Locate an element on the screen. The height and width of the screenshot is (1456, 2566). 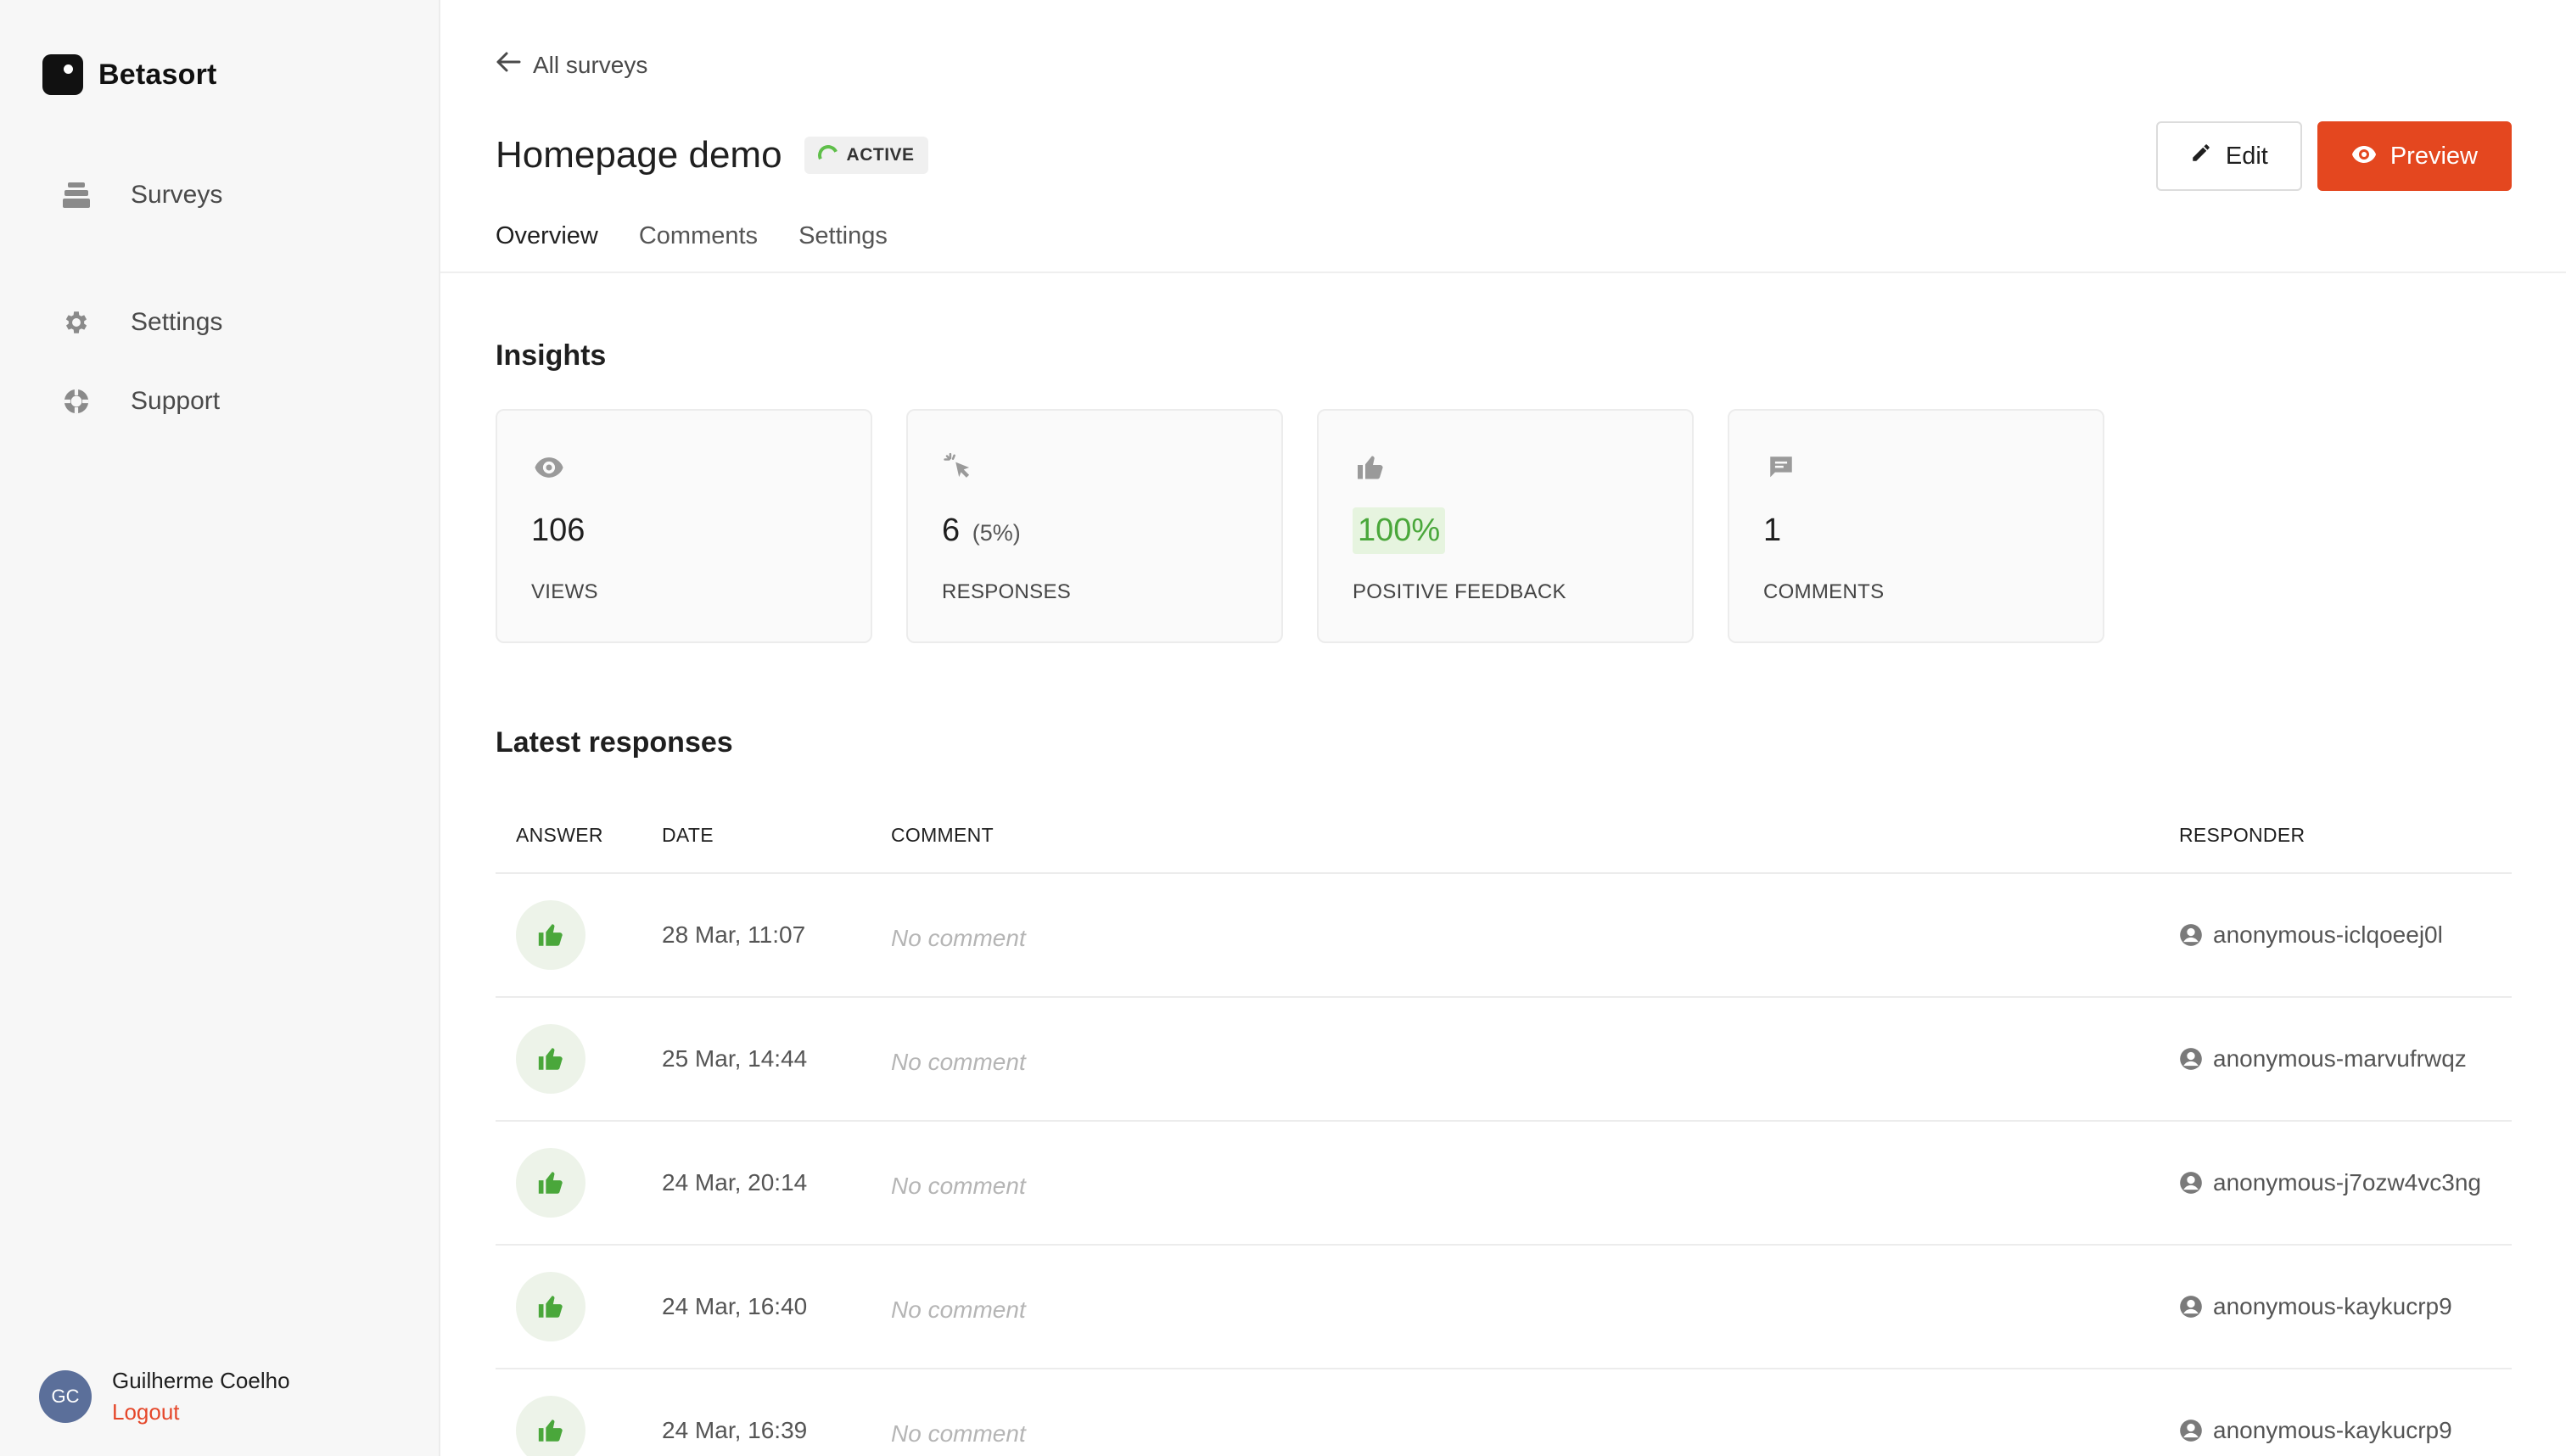
page-title: Homepage demo is located at coordinates (639, 155).